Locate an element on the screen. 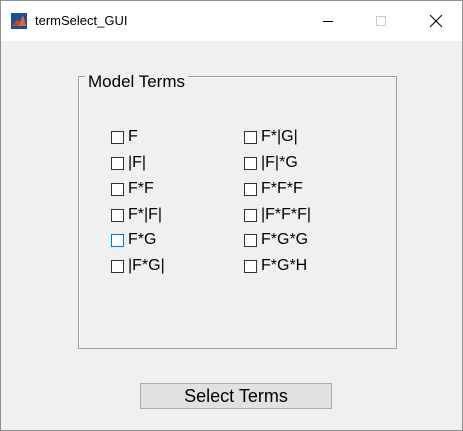 The image size is (463, 431). checkbox-f: F is located at coordinates (124, 137).